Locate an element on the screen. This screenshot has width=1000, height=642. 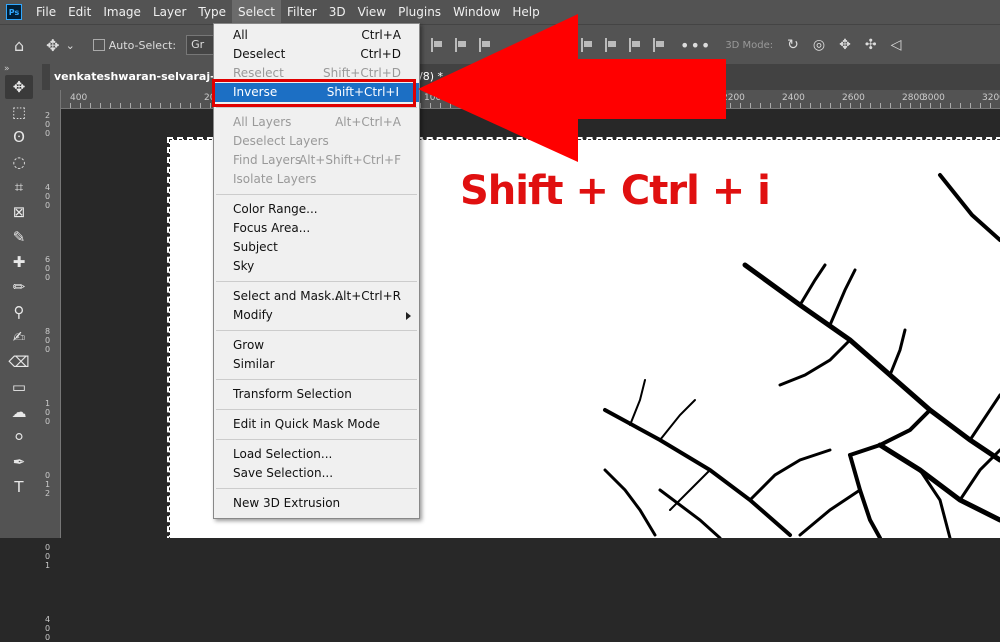
menu-item-shortcut: Ctrl+A is located at coordinates (381, 35).